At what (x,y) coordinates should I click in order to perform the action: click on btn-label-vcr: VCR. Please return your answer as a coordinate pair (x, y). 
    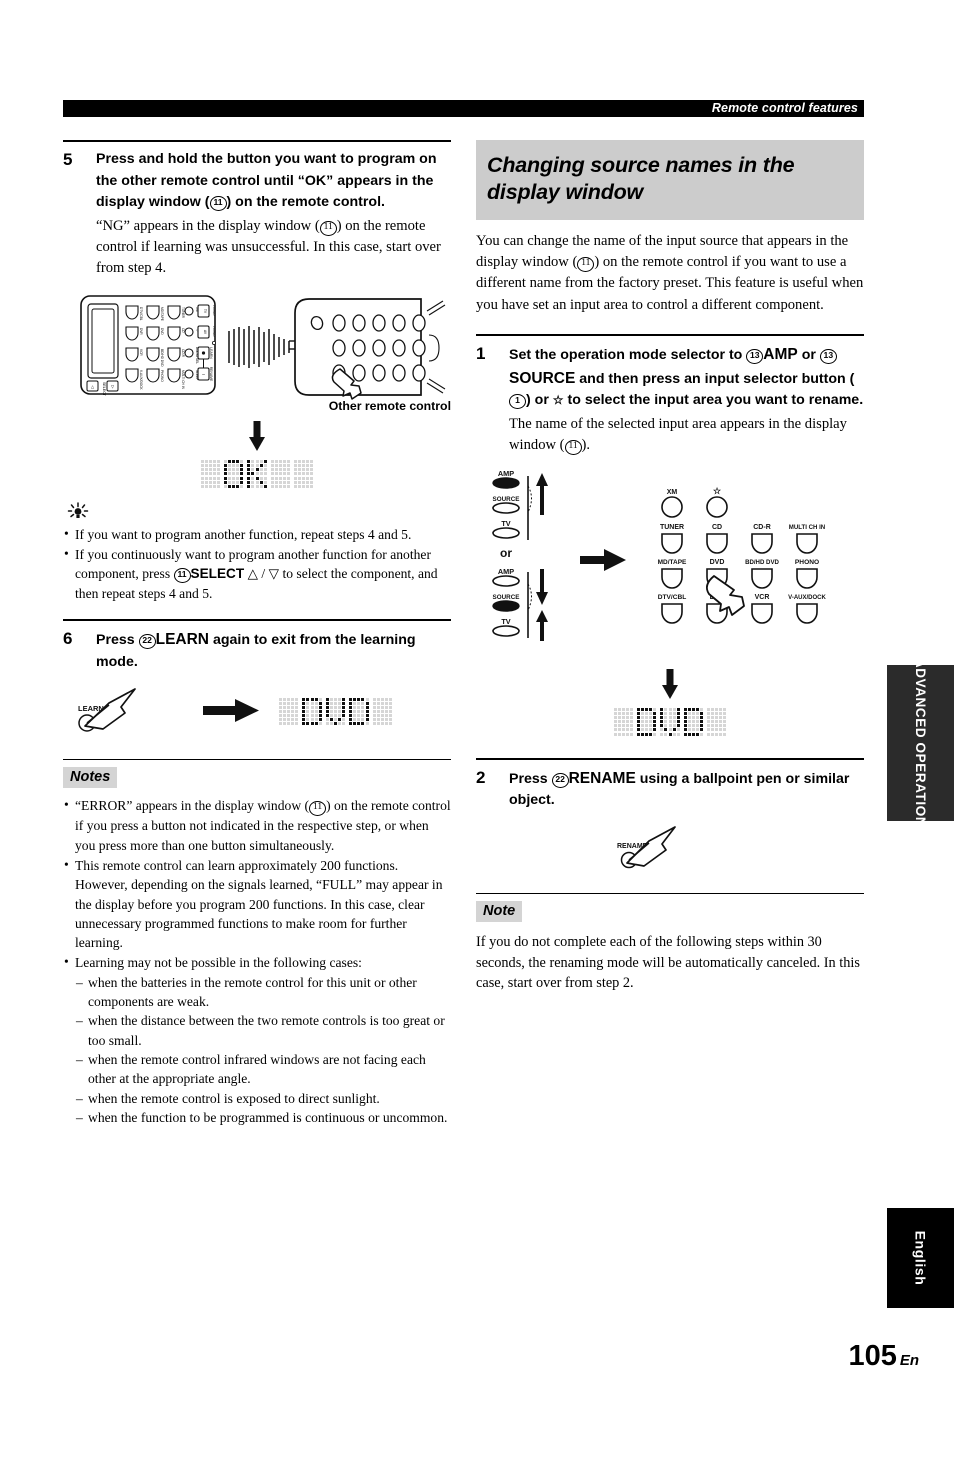
    Looking at the image, I should click on (762, 597).